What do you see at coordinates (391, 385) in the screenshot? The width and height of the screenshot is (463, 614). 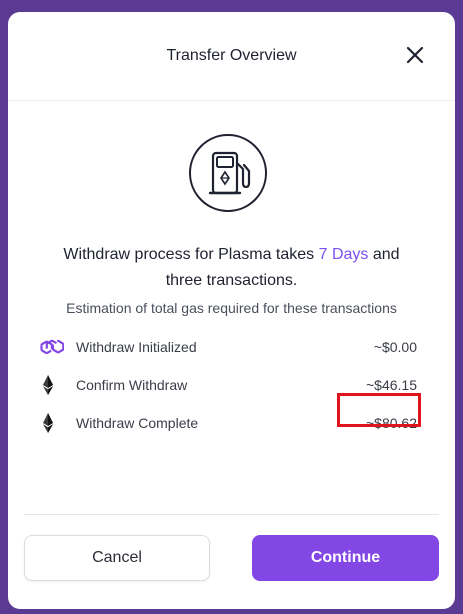 I see `row-value: ~$46.15` at bounding box center [391, 385].